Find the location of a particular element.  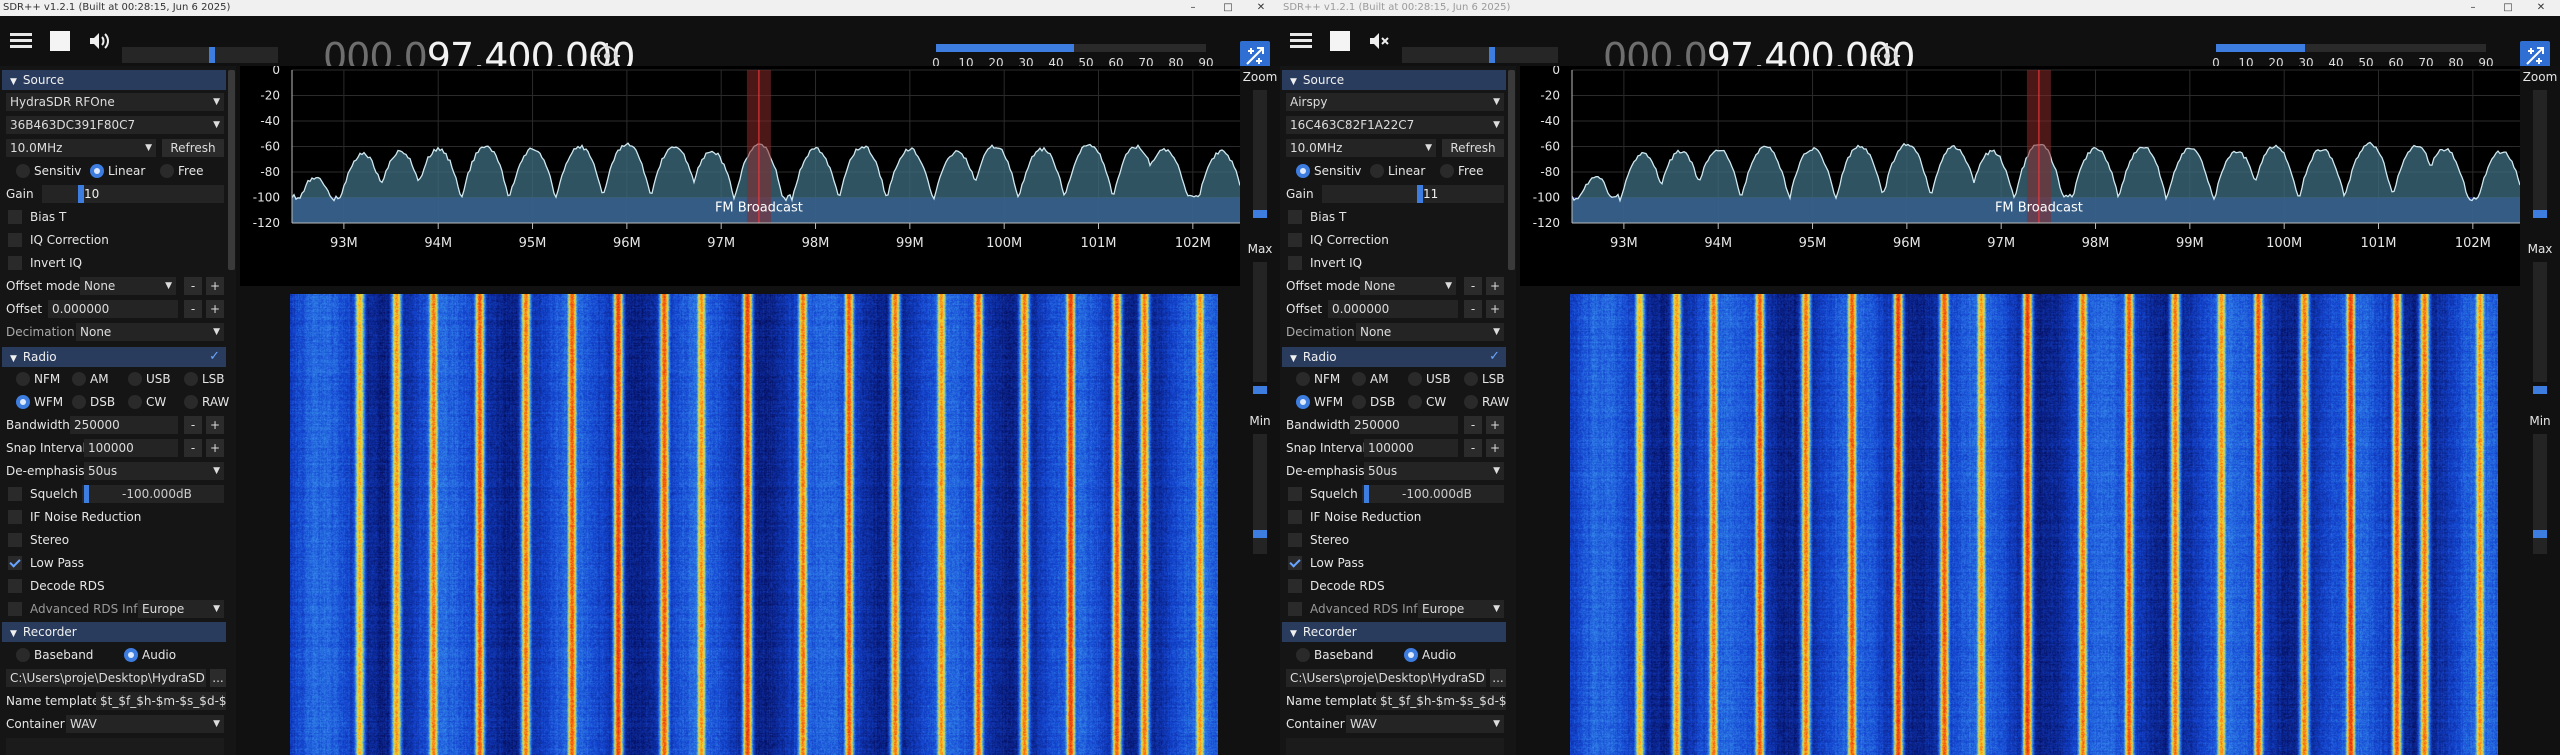

name-template-input: $t_$f_$h-$m-$s_$d-$M is located at coordinates (161, 701).